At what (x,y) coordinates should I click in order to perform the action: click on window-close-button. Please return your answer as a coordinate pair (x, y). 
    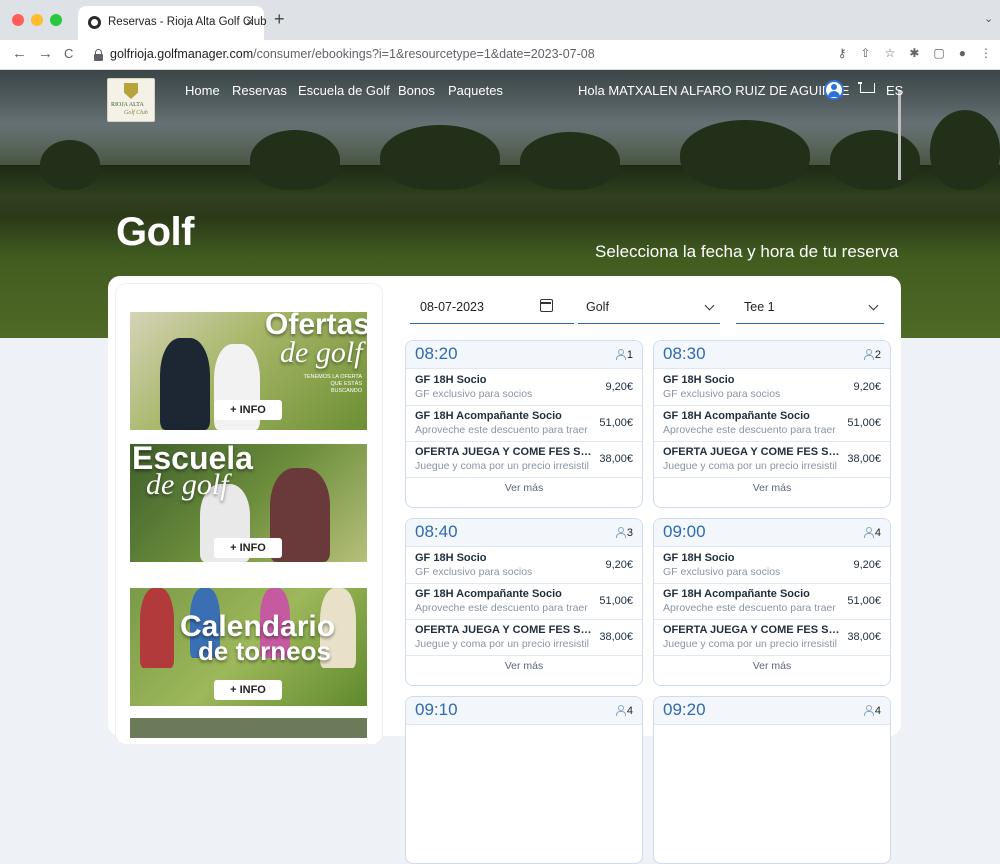
    Looking at the image, I should click on (18, 20).